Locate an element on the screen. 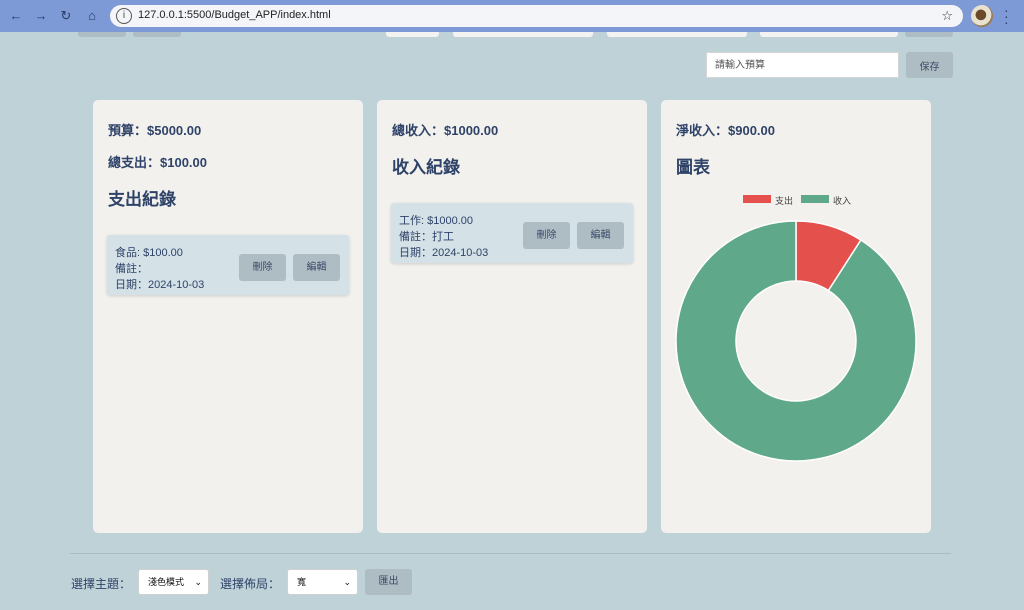 This screenshot has width=1024, height=610. legend-swatch-income is located at coordinates (815, 199).